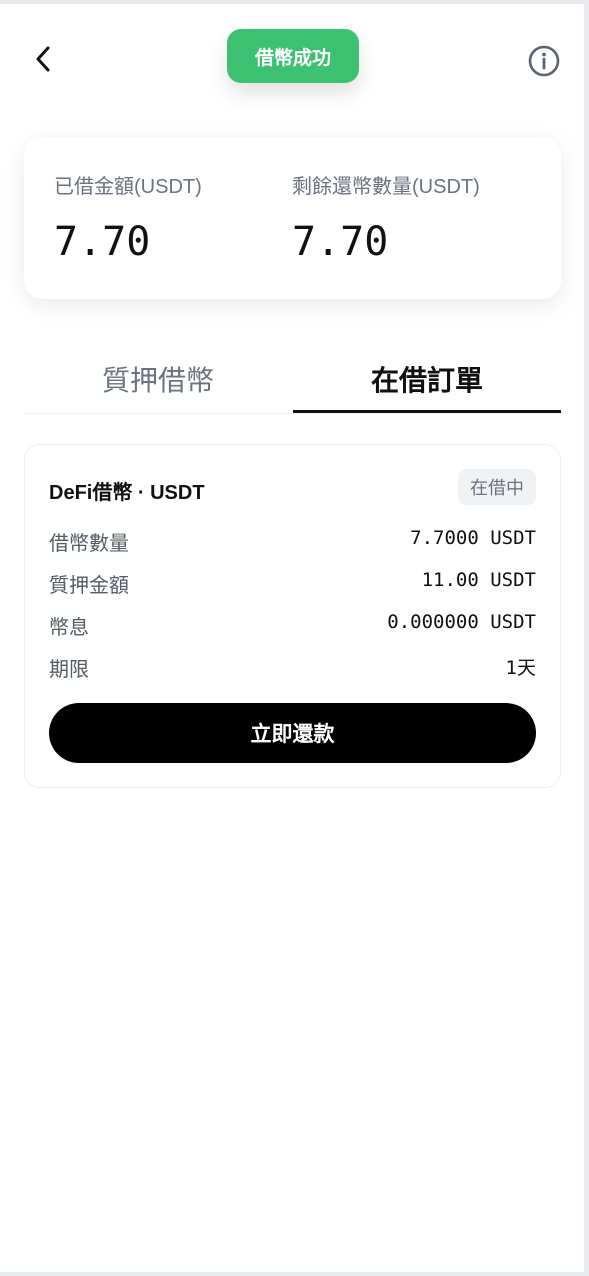 The width and height of the screenshot is (589, 1276). Describe the element at coordinates (427, 411) in the screenshot. I see `active-tab-indicator` at that location.